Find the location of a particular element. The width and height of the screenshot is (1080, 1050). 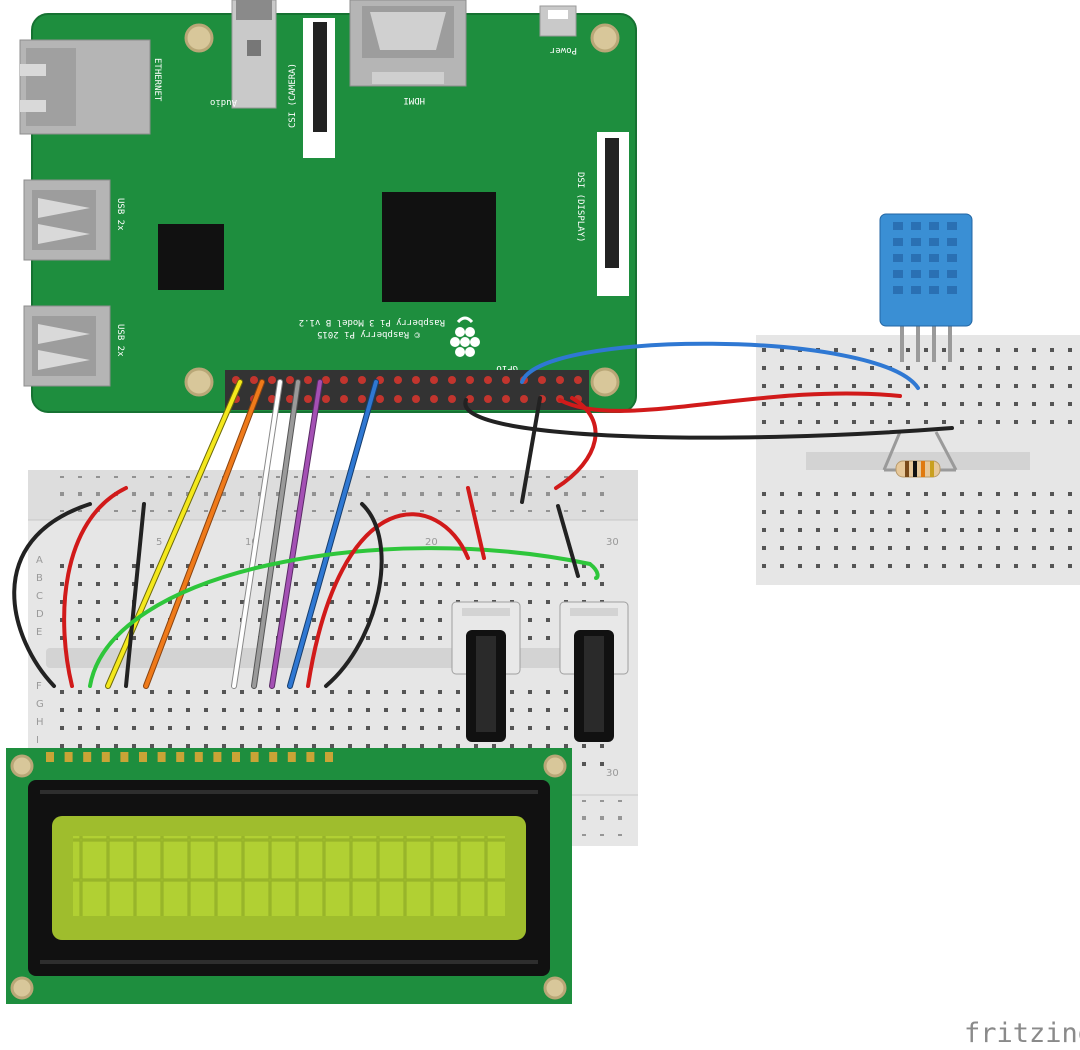

model-text-line-2: © Raspberry Pi 2015 is located at coordinates (368, 334).